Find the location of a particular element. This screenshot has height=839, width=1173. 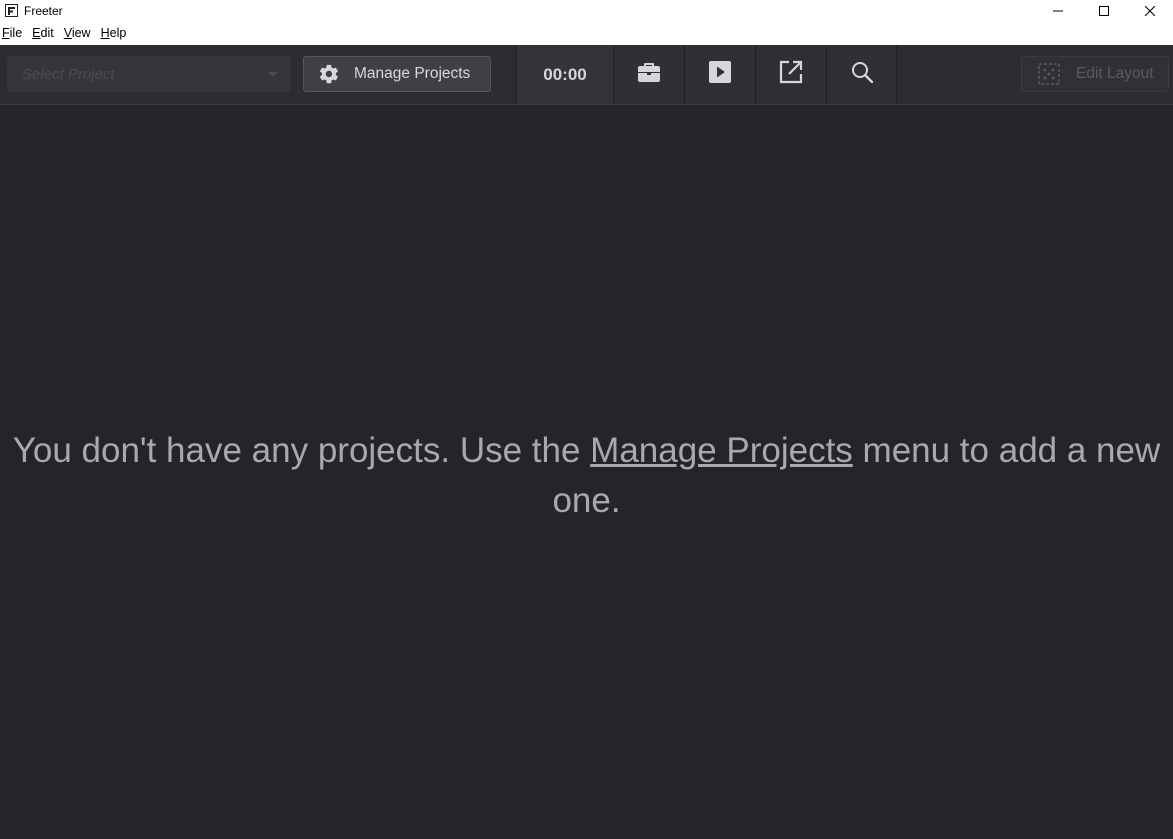

menu-bar: File Edit View Help is located at coordinates (586, 33).